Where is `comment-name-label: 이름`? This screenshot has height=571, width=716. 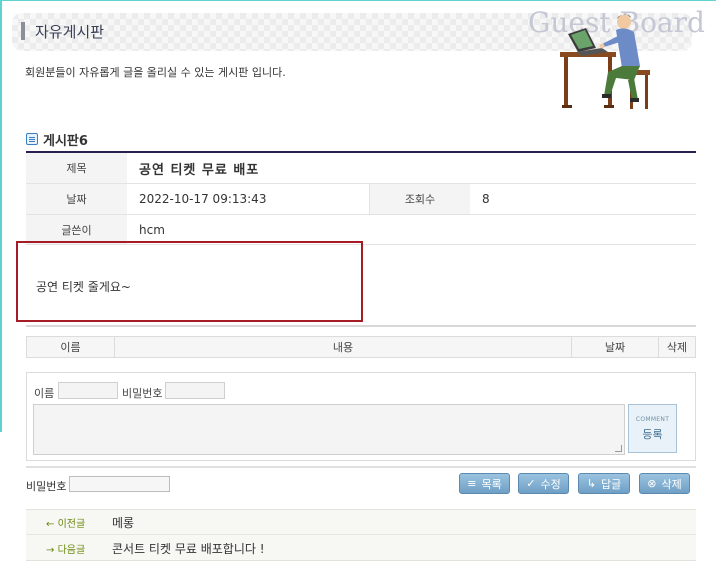 comment-name-label: 이름 is located at coordinates (44, 393).